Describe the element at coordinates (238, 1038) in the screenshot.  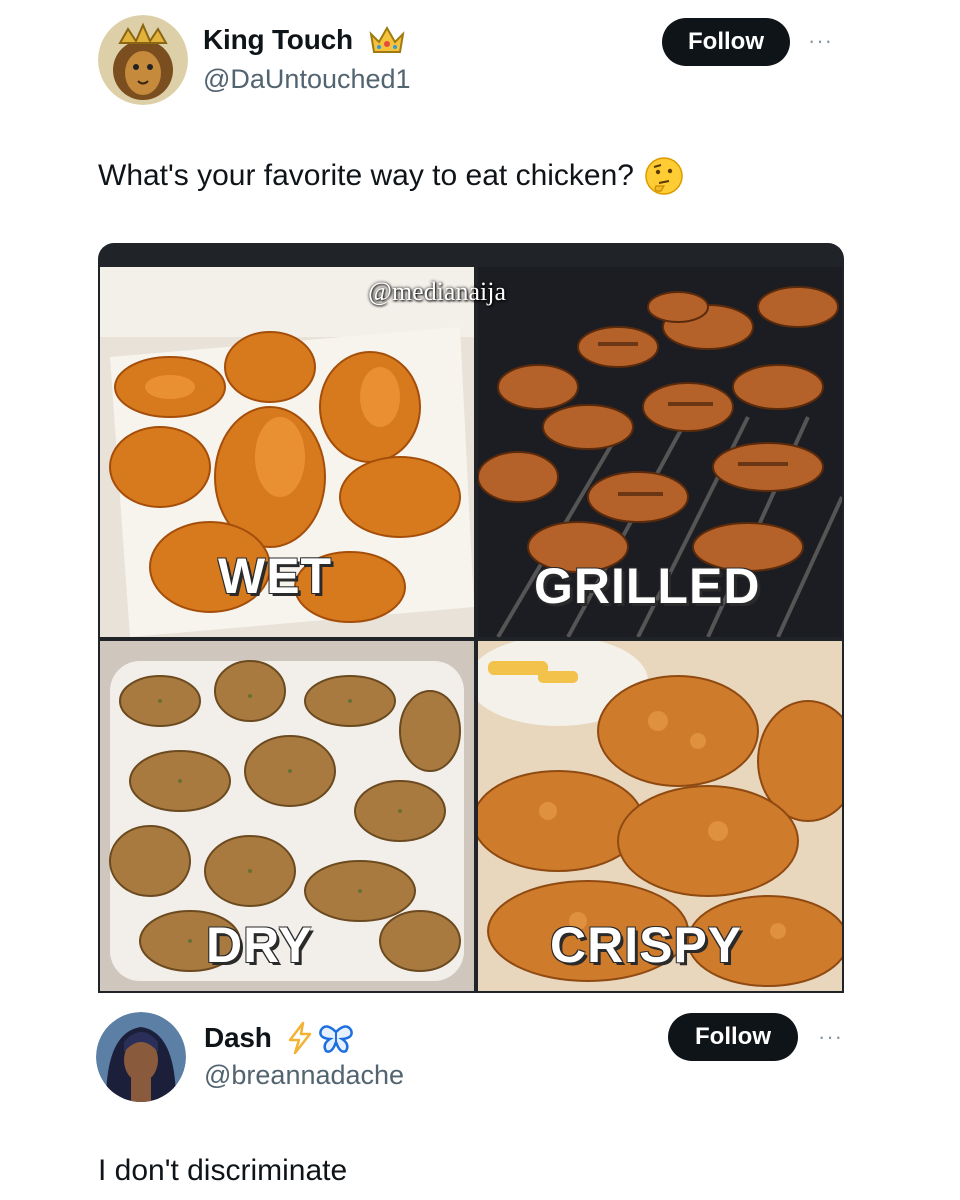
I see `reply-author-name: Dash` at that location.